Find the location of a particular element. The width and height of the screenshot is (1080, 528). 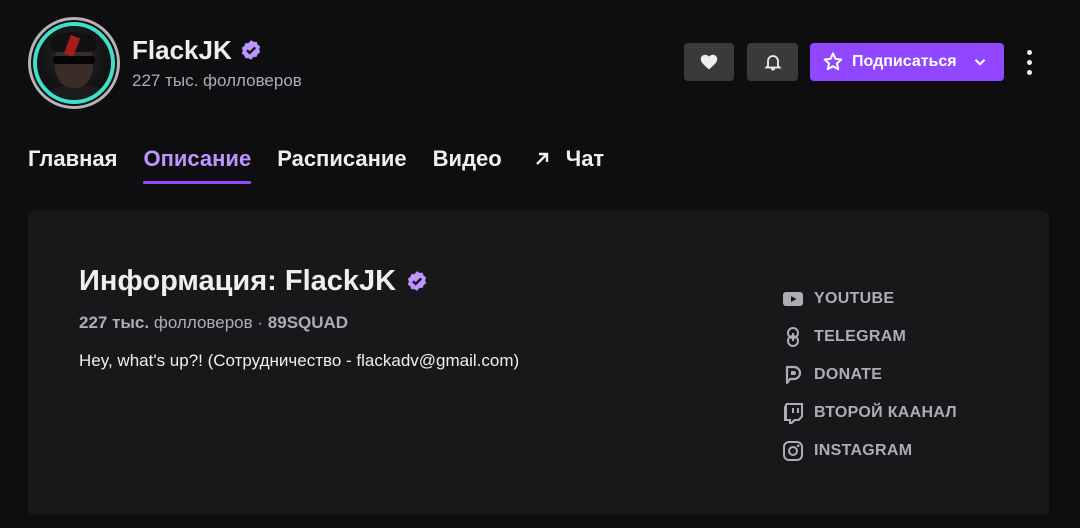

star-icon is located at coordinates (833, 61).